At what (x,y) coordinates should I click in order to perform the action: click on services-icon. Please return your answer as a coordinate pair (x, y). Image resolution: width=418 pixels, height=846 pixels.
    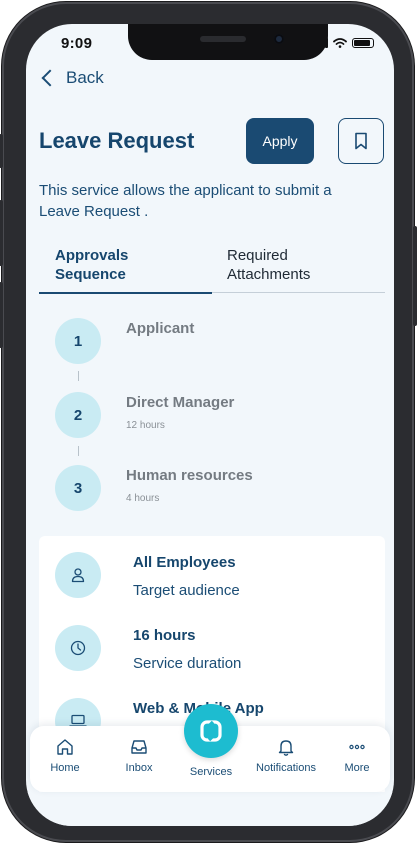
    Looking at the image, I should click on (211, 731).